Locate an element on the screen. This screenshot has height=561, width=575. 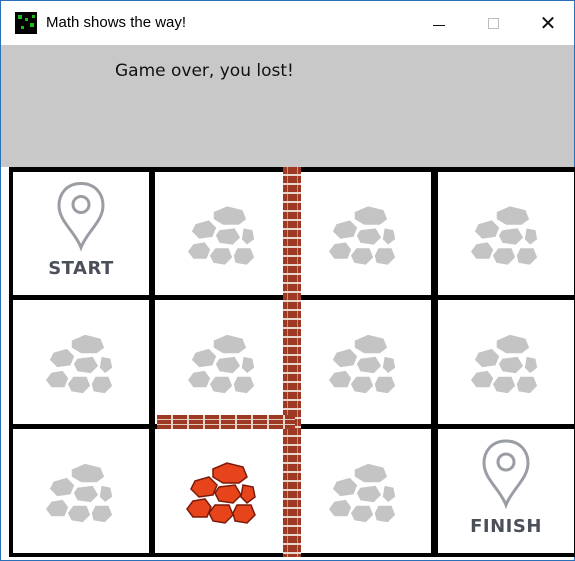
board-cell-stones-r2c3 is located at coordinates (364, 362).